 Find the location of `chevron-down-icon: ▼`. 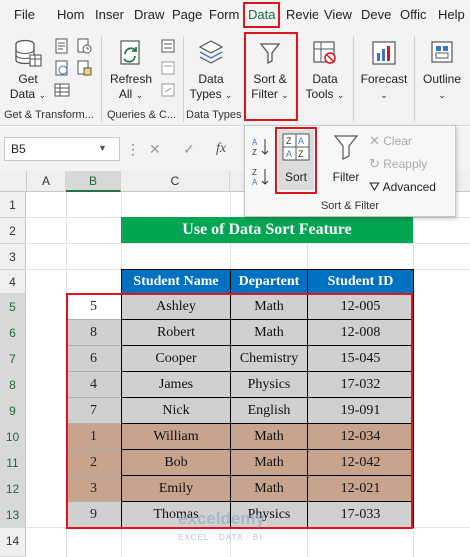

chevron-down-icon: ▼ is located at coordinates (102, 148).